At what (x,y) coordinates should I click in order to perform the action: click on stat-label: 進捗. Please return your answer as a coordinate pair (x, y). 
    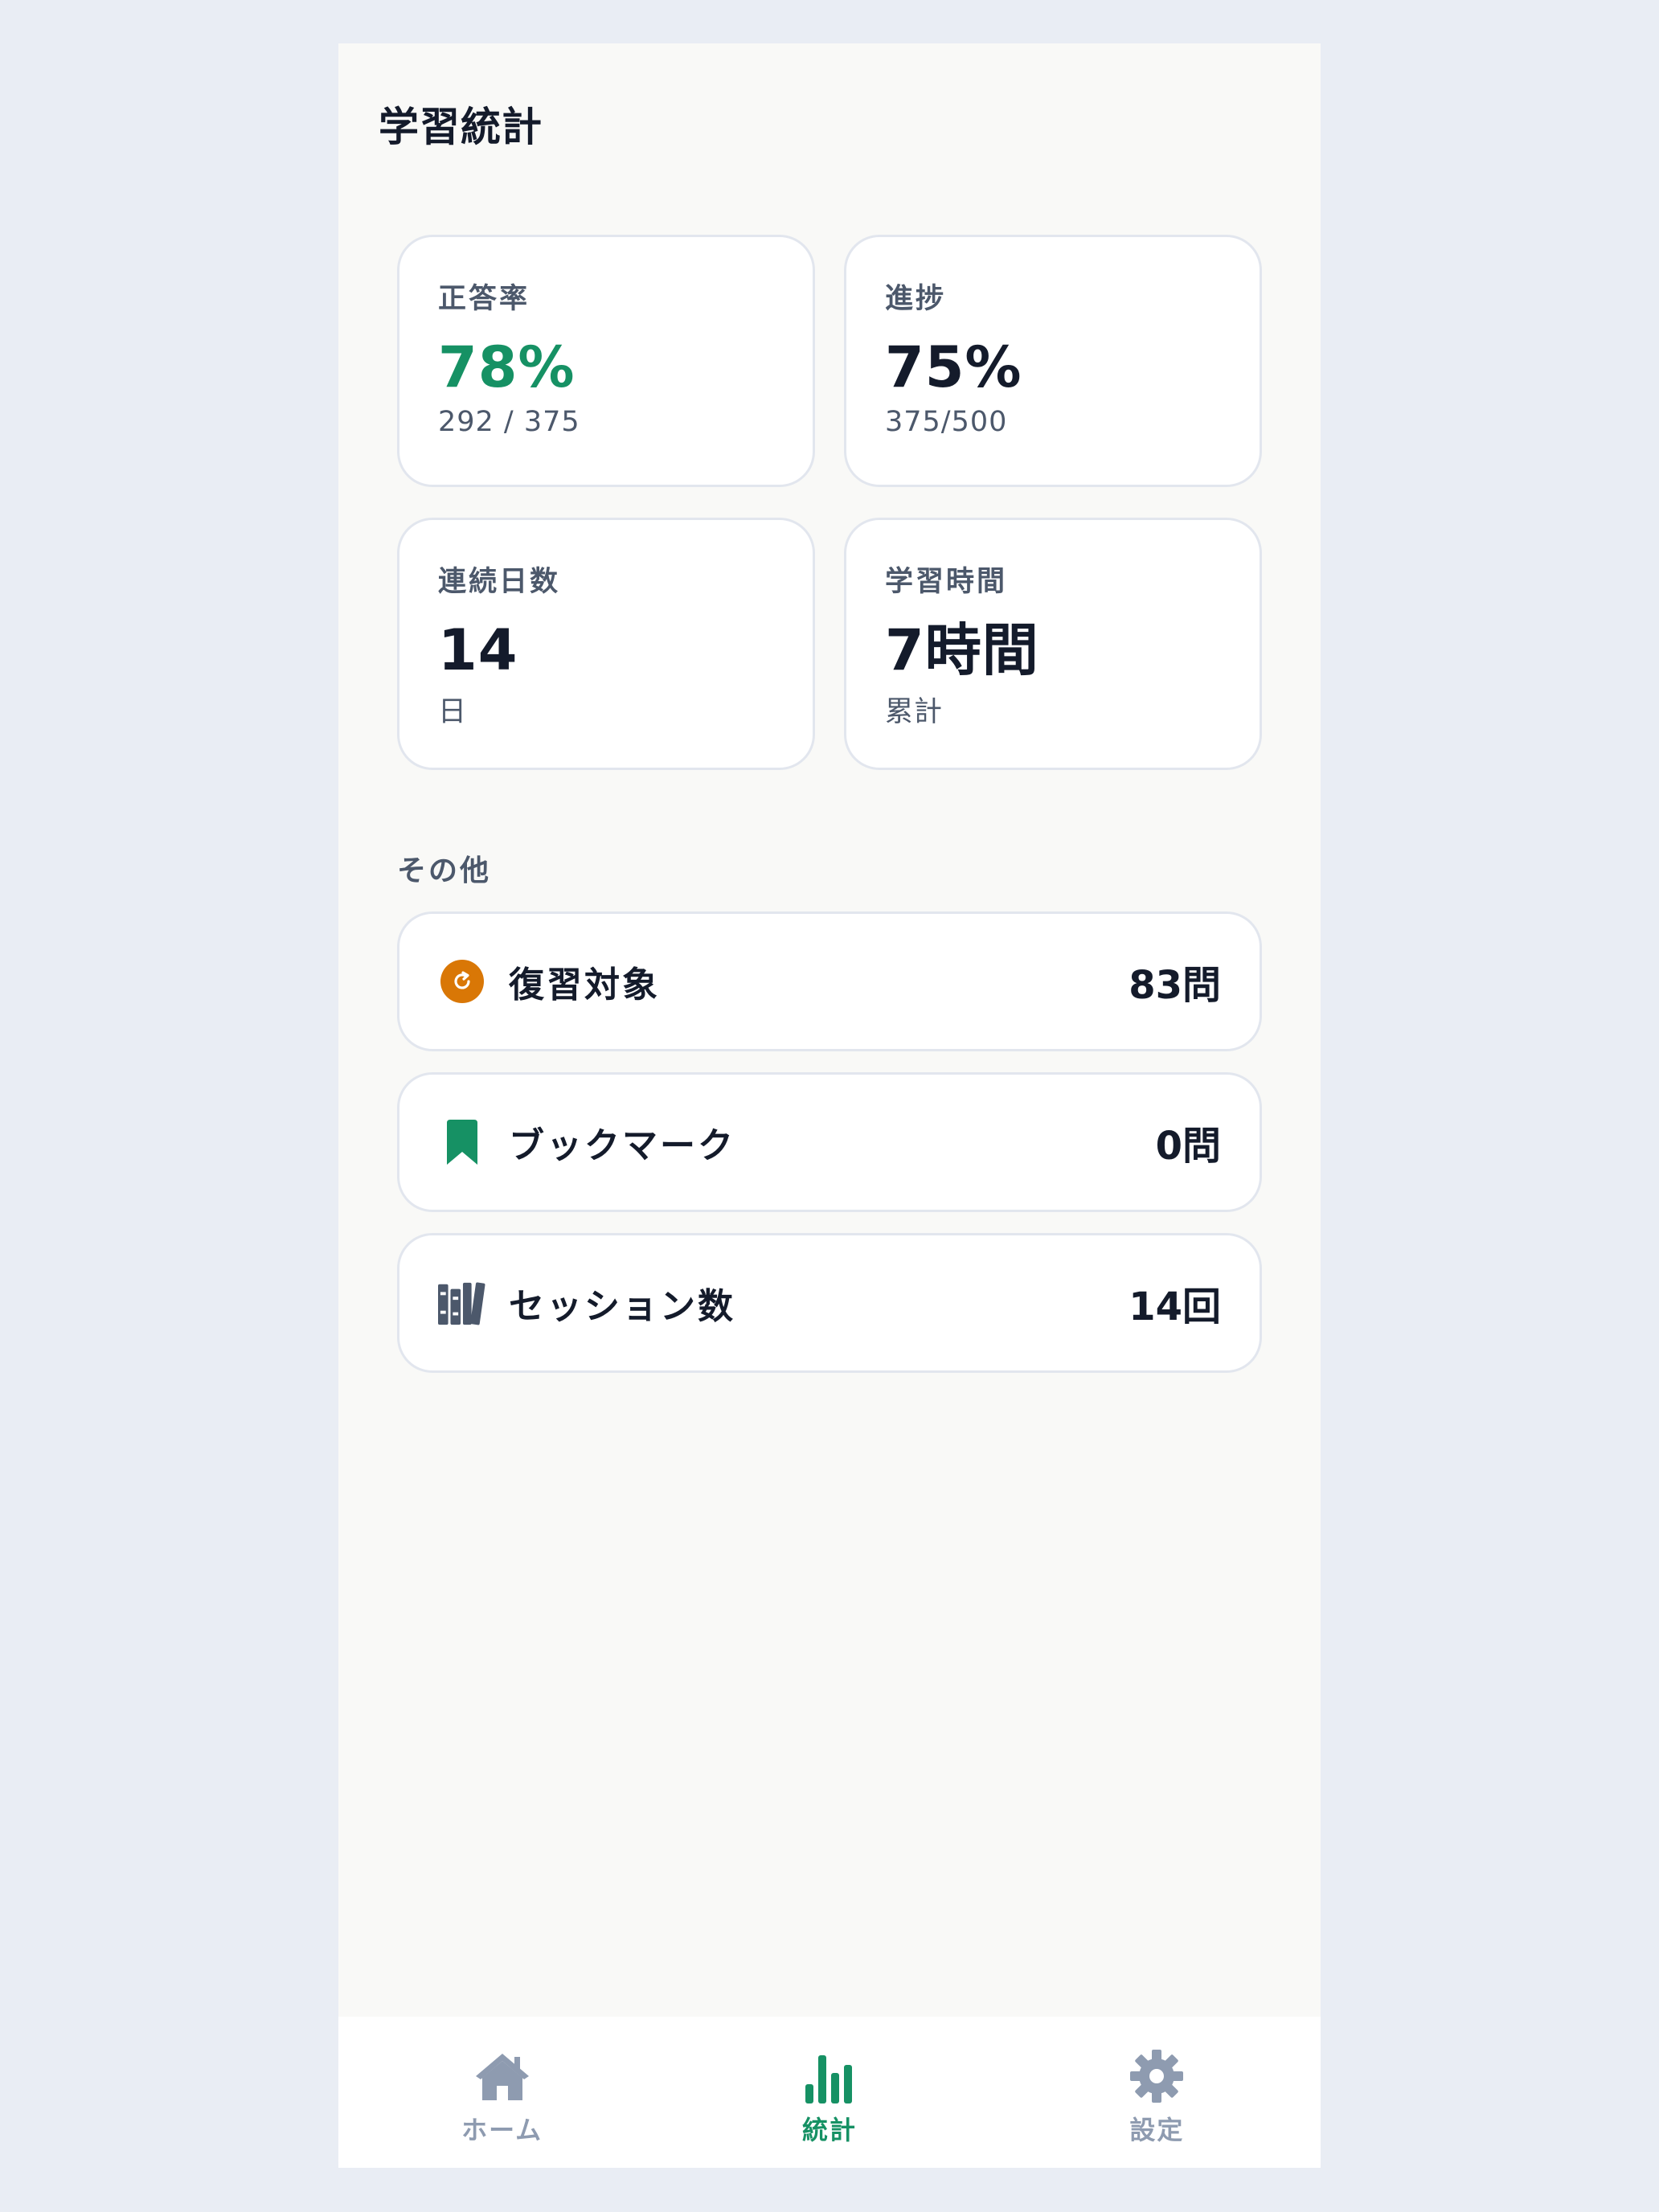
    Looking at the image, I should click on (916, 299).